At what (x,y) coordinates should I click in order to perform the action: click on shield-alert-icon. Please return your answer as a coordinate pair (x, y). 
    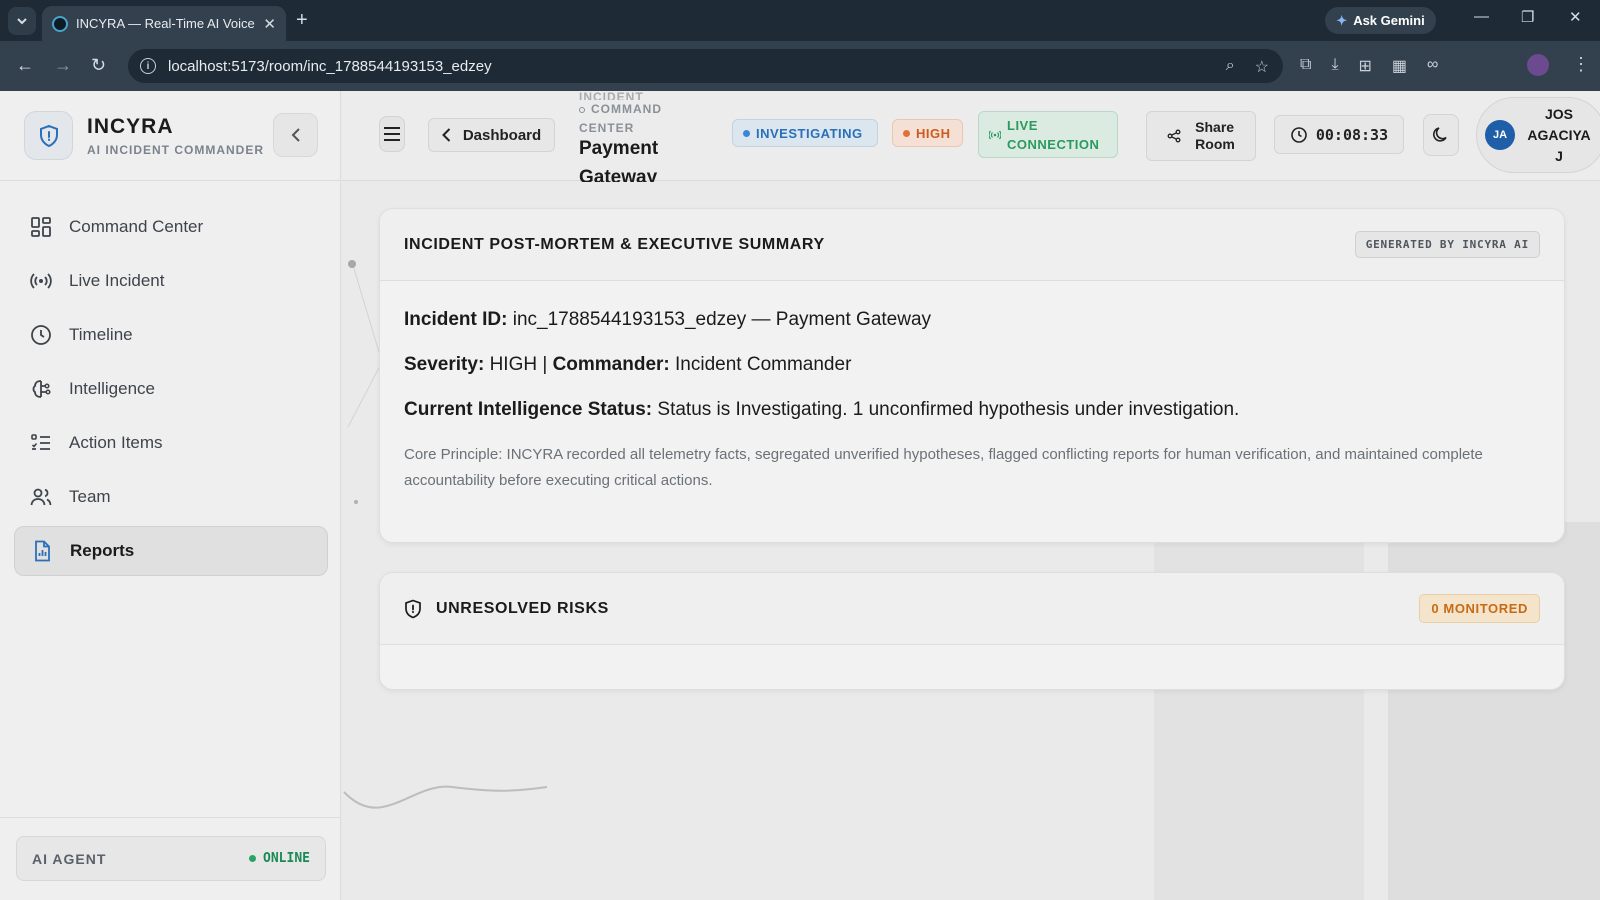
    Looking at the image, I should click on (413, 608).